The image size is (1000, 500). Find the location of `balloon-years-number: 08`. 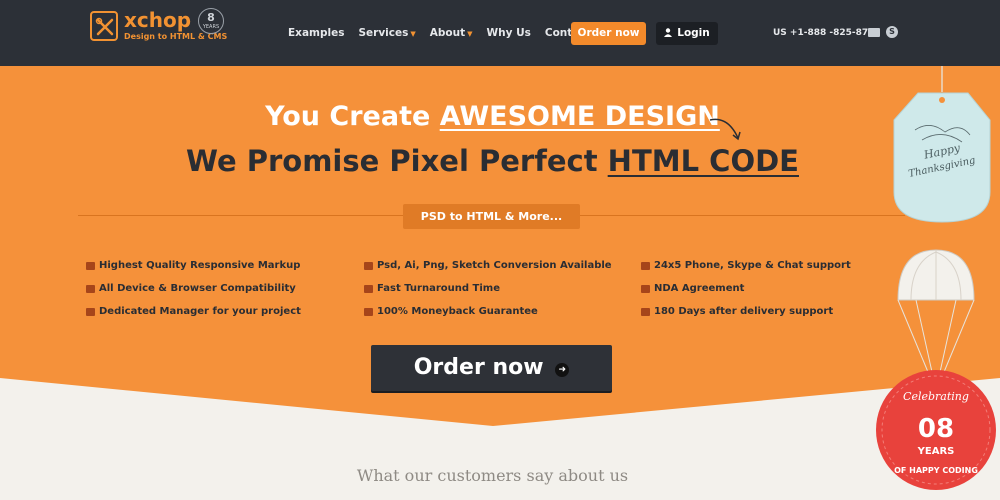

balloon-years-number: 08 is located at coordinates (936, 429).